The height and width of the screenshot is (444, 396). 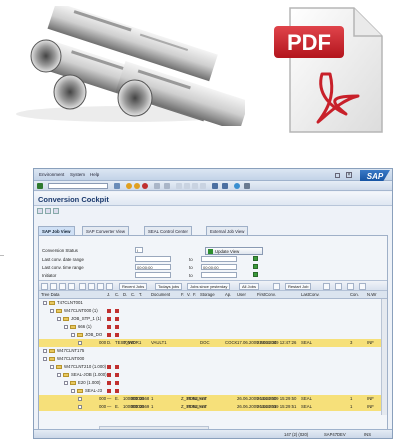 What do you see at coordinates (219, 267) in the screenshot?
I see `time-to-field: 00:00:00` at bounding box center [219, 267].